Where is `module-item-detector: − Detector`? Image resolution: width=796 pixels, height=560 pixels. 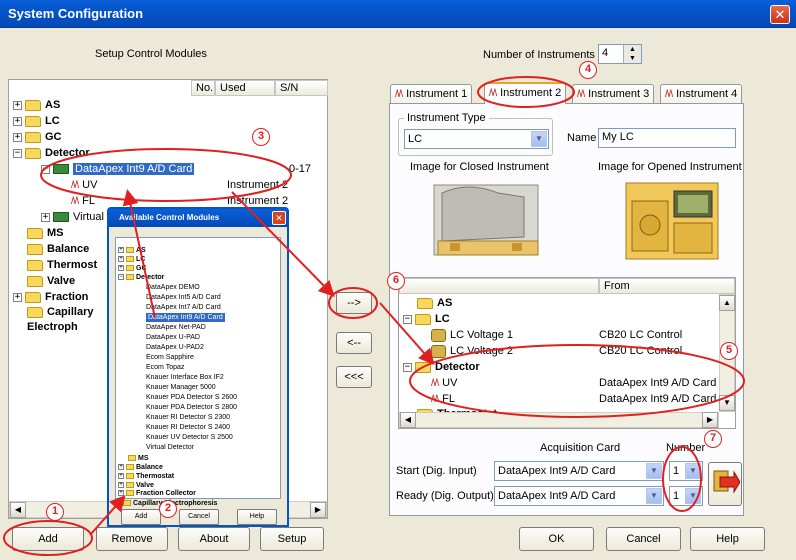
module-item-detector: − Detector is located at coordinates (441, 367).